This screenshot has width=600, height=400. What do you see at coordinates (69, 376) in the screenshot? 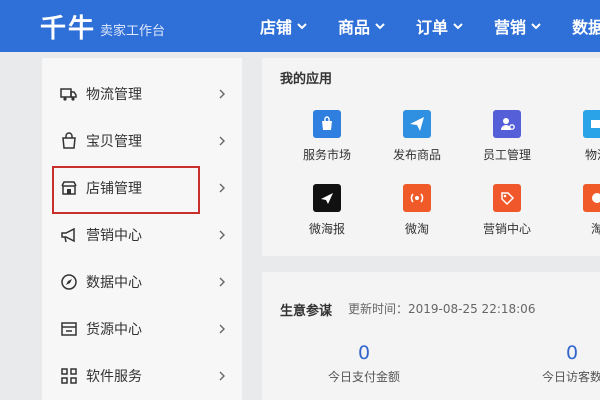
I see `grid-icon` at bounding box center [69, 376].